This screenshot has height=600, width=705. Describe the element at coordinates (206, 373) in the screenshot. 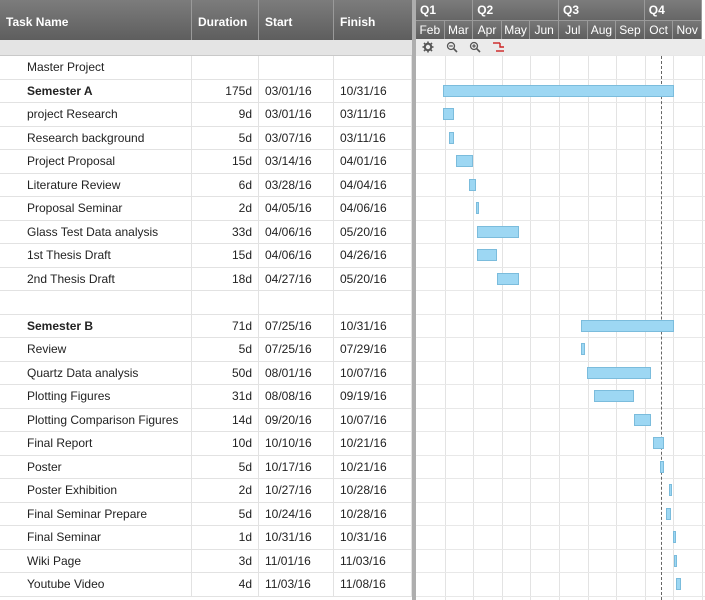

I see `table-row: Quartz Data analysis 50d 08/01/16 10/07/16` at that location.